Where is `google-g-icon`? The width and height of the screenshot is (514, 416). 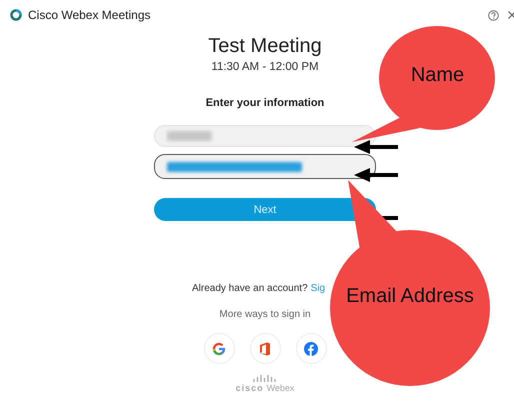 google-g-icon is located at coordinates (219, 349).